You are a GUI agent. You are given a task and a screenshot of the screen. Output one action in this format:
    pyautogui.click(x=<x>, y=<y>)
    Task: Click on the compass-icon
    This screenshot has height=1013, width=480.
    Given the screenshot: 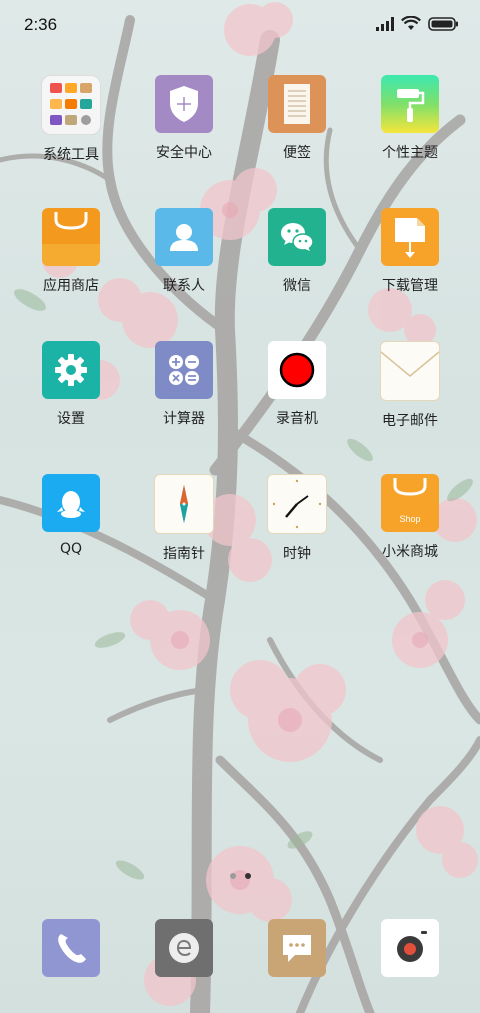 What is the action you would take?
    pyautogui.click(x=184, y=504)
    